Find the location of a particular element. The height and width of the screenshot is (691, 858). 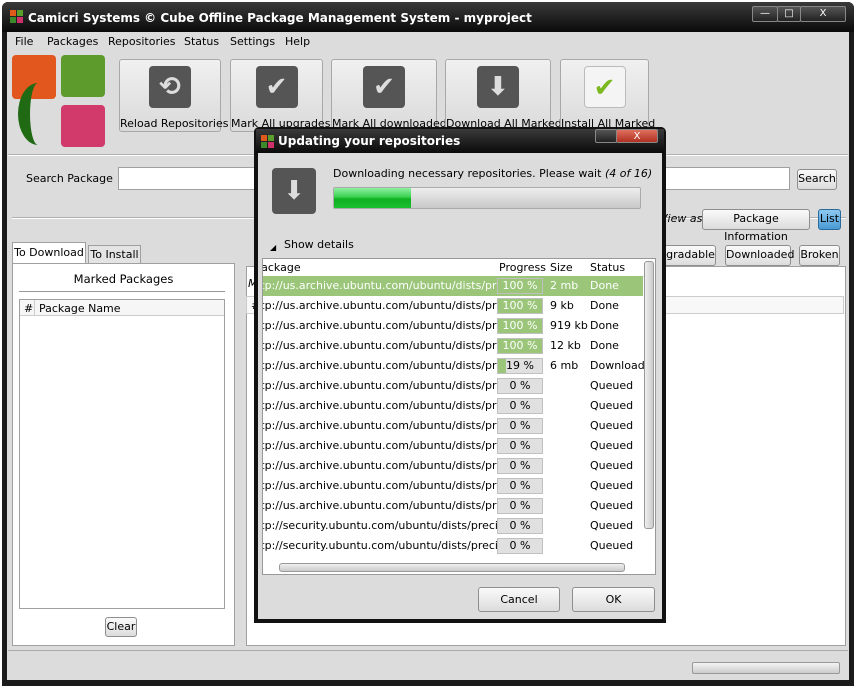

tab-to-download: To Download is located at coordinates (49, 253).